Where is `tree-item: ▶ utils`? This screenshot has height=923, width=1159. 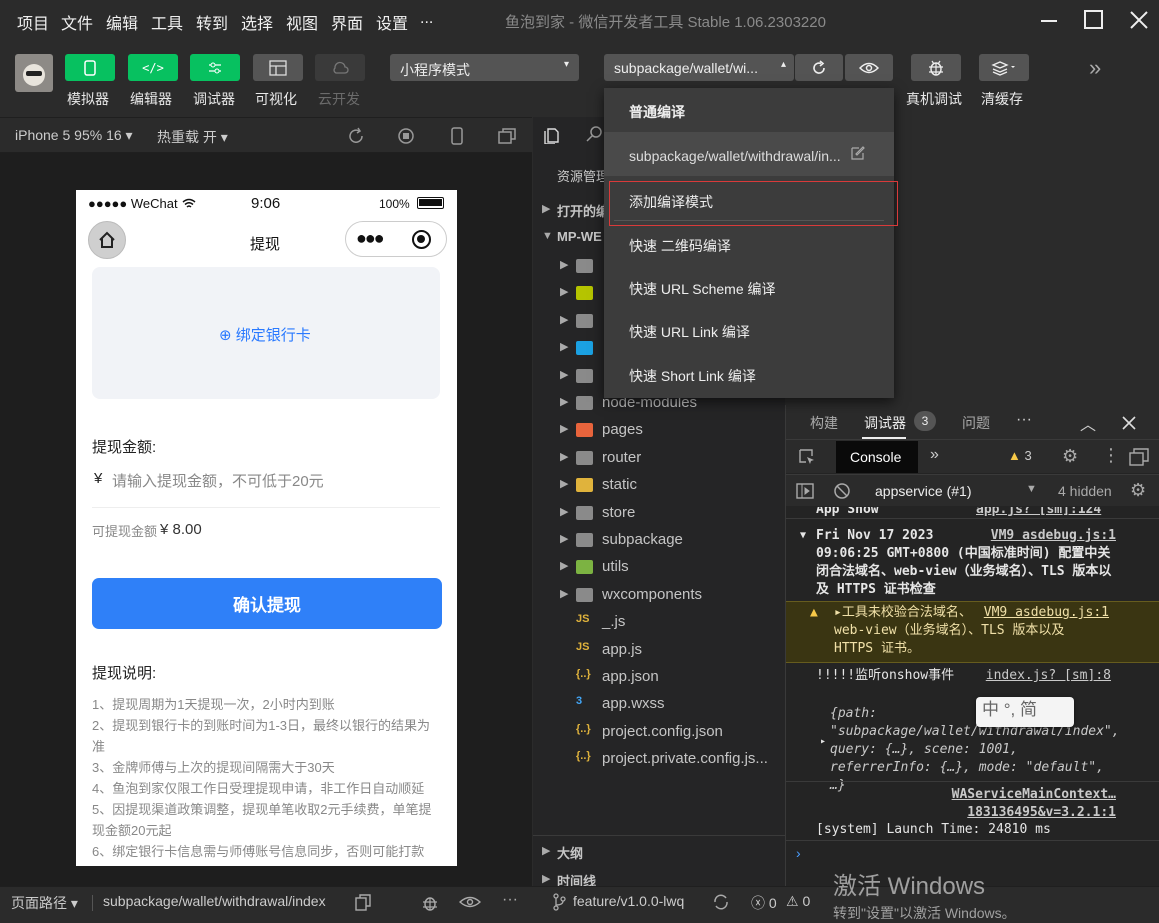
tree-item: ▶ utils is located at coordinates (659, 568).